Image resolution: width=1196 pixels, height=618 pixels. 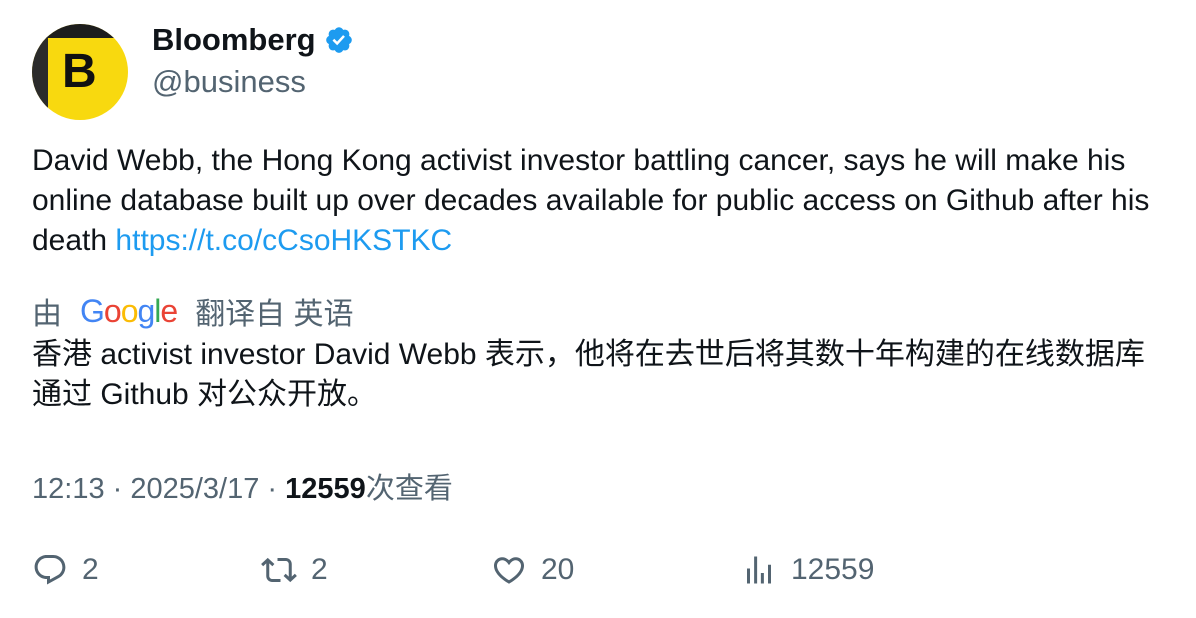 I want to click on views-count: 12559, so click(x=325, y=489).